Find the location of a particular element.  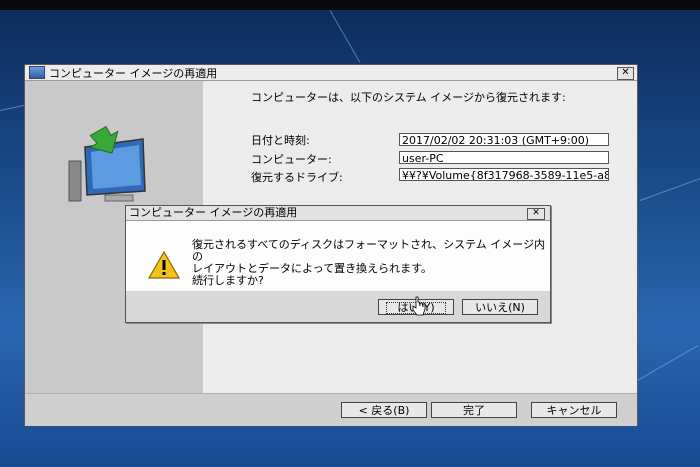

computer-row: コンピューター: is located at coordinates (291, 158).